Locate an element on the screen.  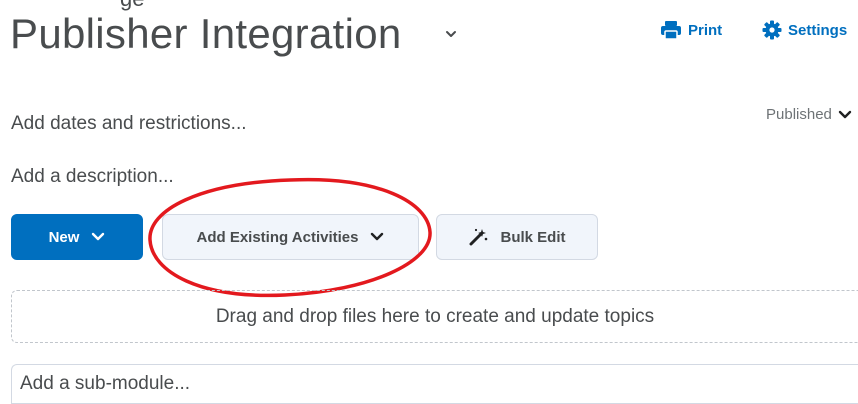
new-button-label: New is located at coordinates (64, 237).